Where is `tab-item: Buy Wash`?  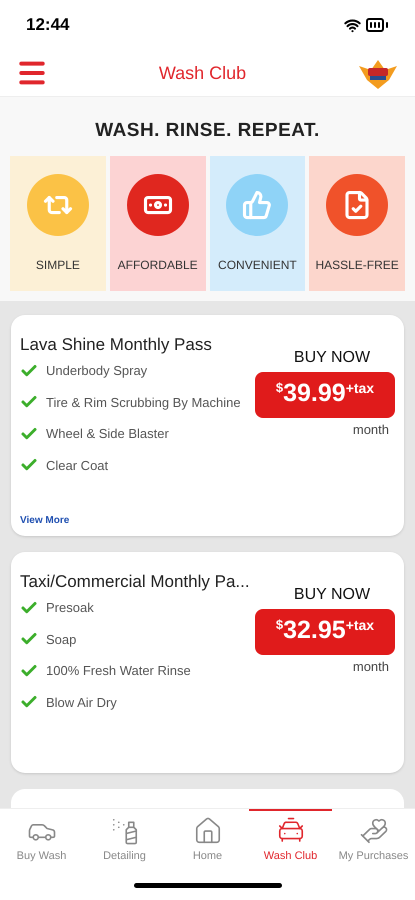
tab-item: Buy Wash is located at coordinates (41, 839).